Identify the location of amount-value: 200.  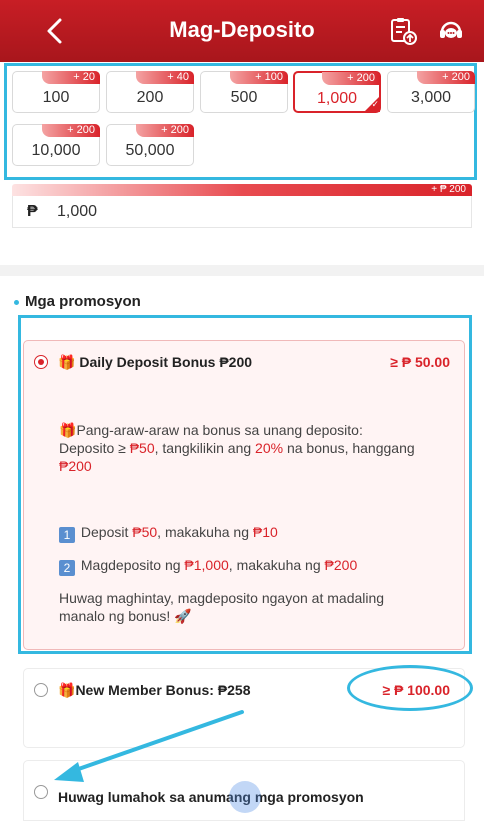
(150, 97).